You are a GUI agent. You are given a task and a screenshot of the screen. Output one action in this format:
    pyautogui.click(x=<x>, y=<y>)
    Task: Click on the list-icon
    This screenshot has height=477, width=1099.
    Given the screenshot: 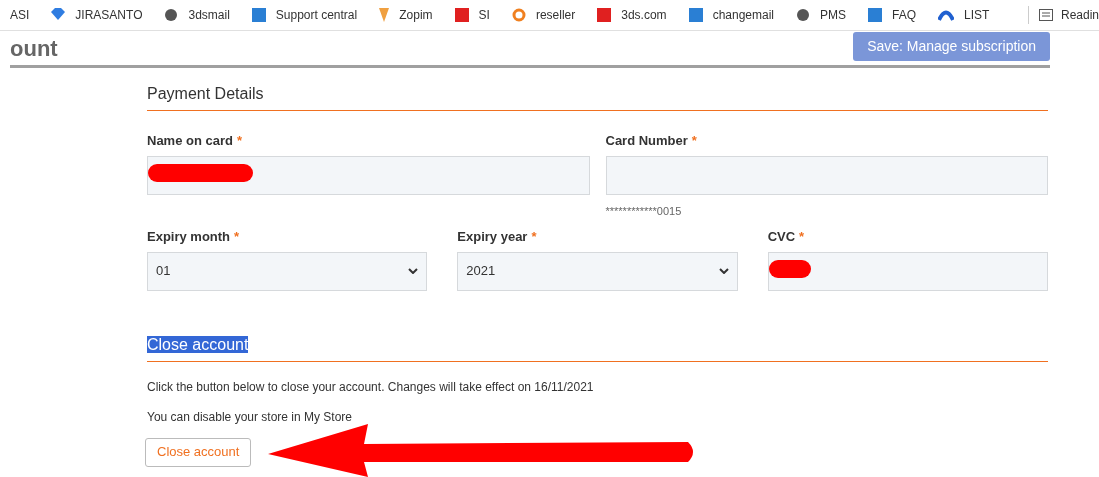 What is the action you would take?
    pyautogui.click(x=1045, y=15)
    